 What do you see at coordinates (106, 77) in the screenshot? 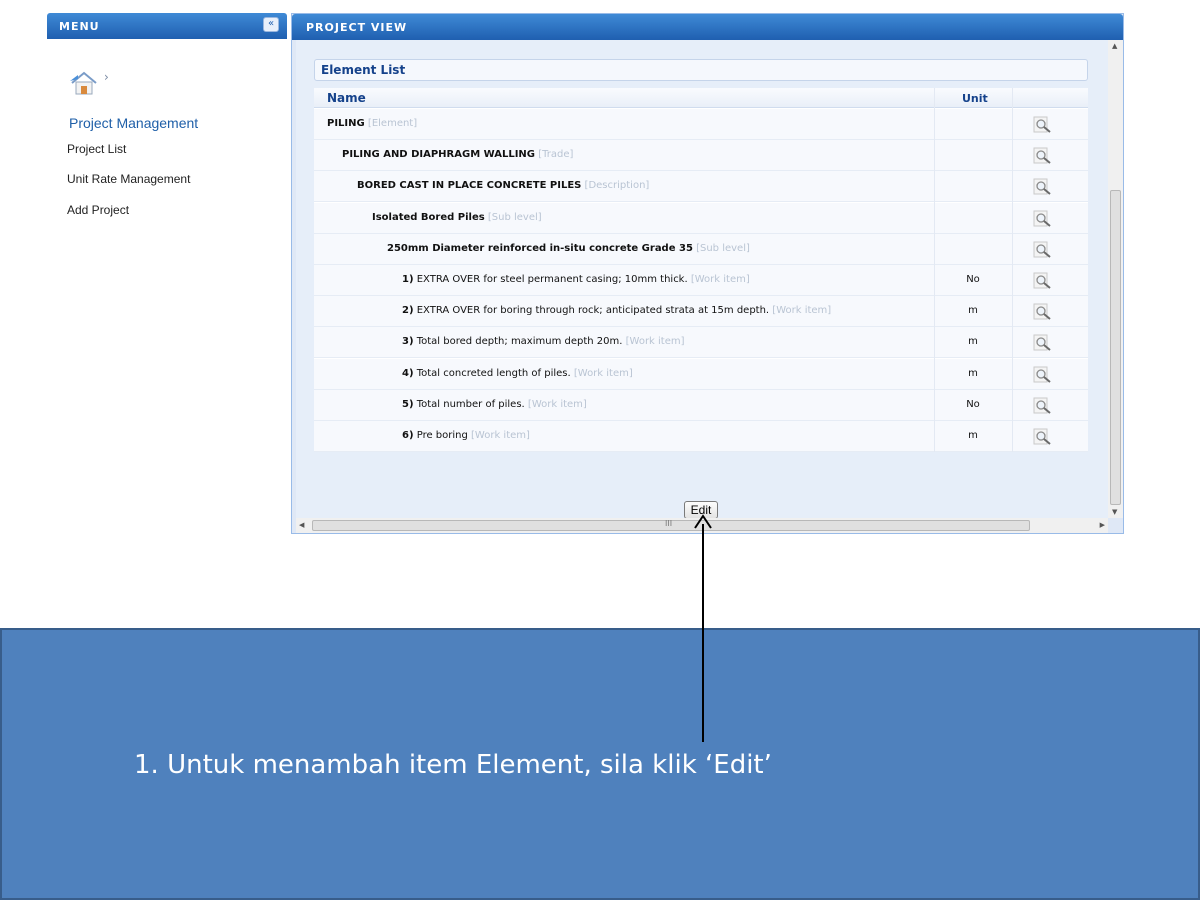
I see `breadcrumb-chevron-icon: ›` at bounding box center [106, 77].